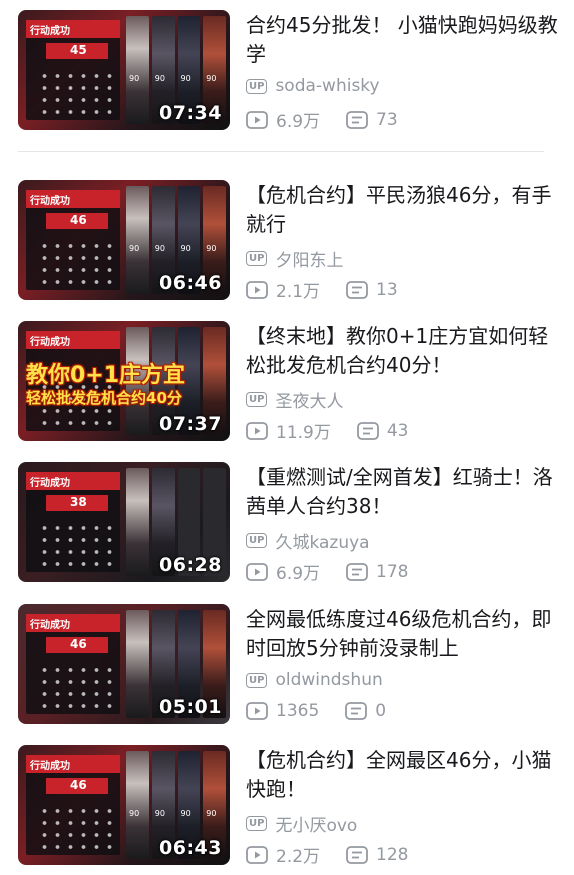 Image resolution: width=574 pixels, height=875 pixels. Describe the element at coordinates (190, 565) in the screenshot. I see `video-duration: 06:28` at that location.